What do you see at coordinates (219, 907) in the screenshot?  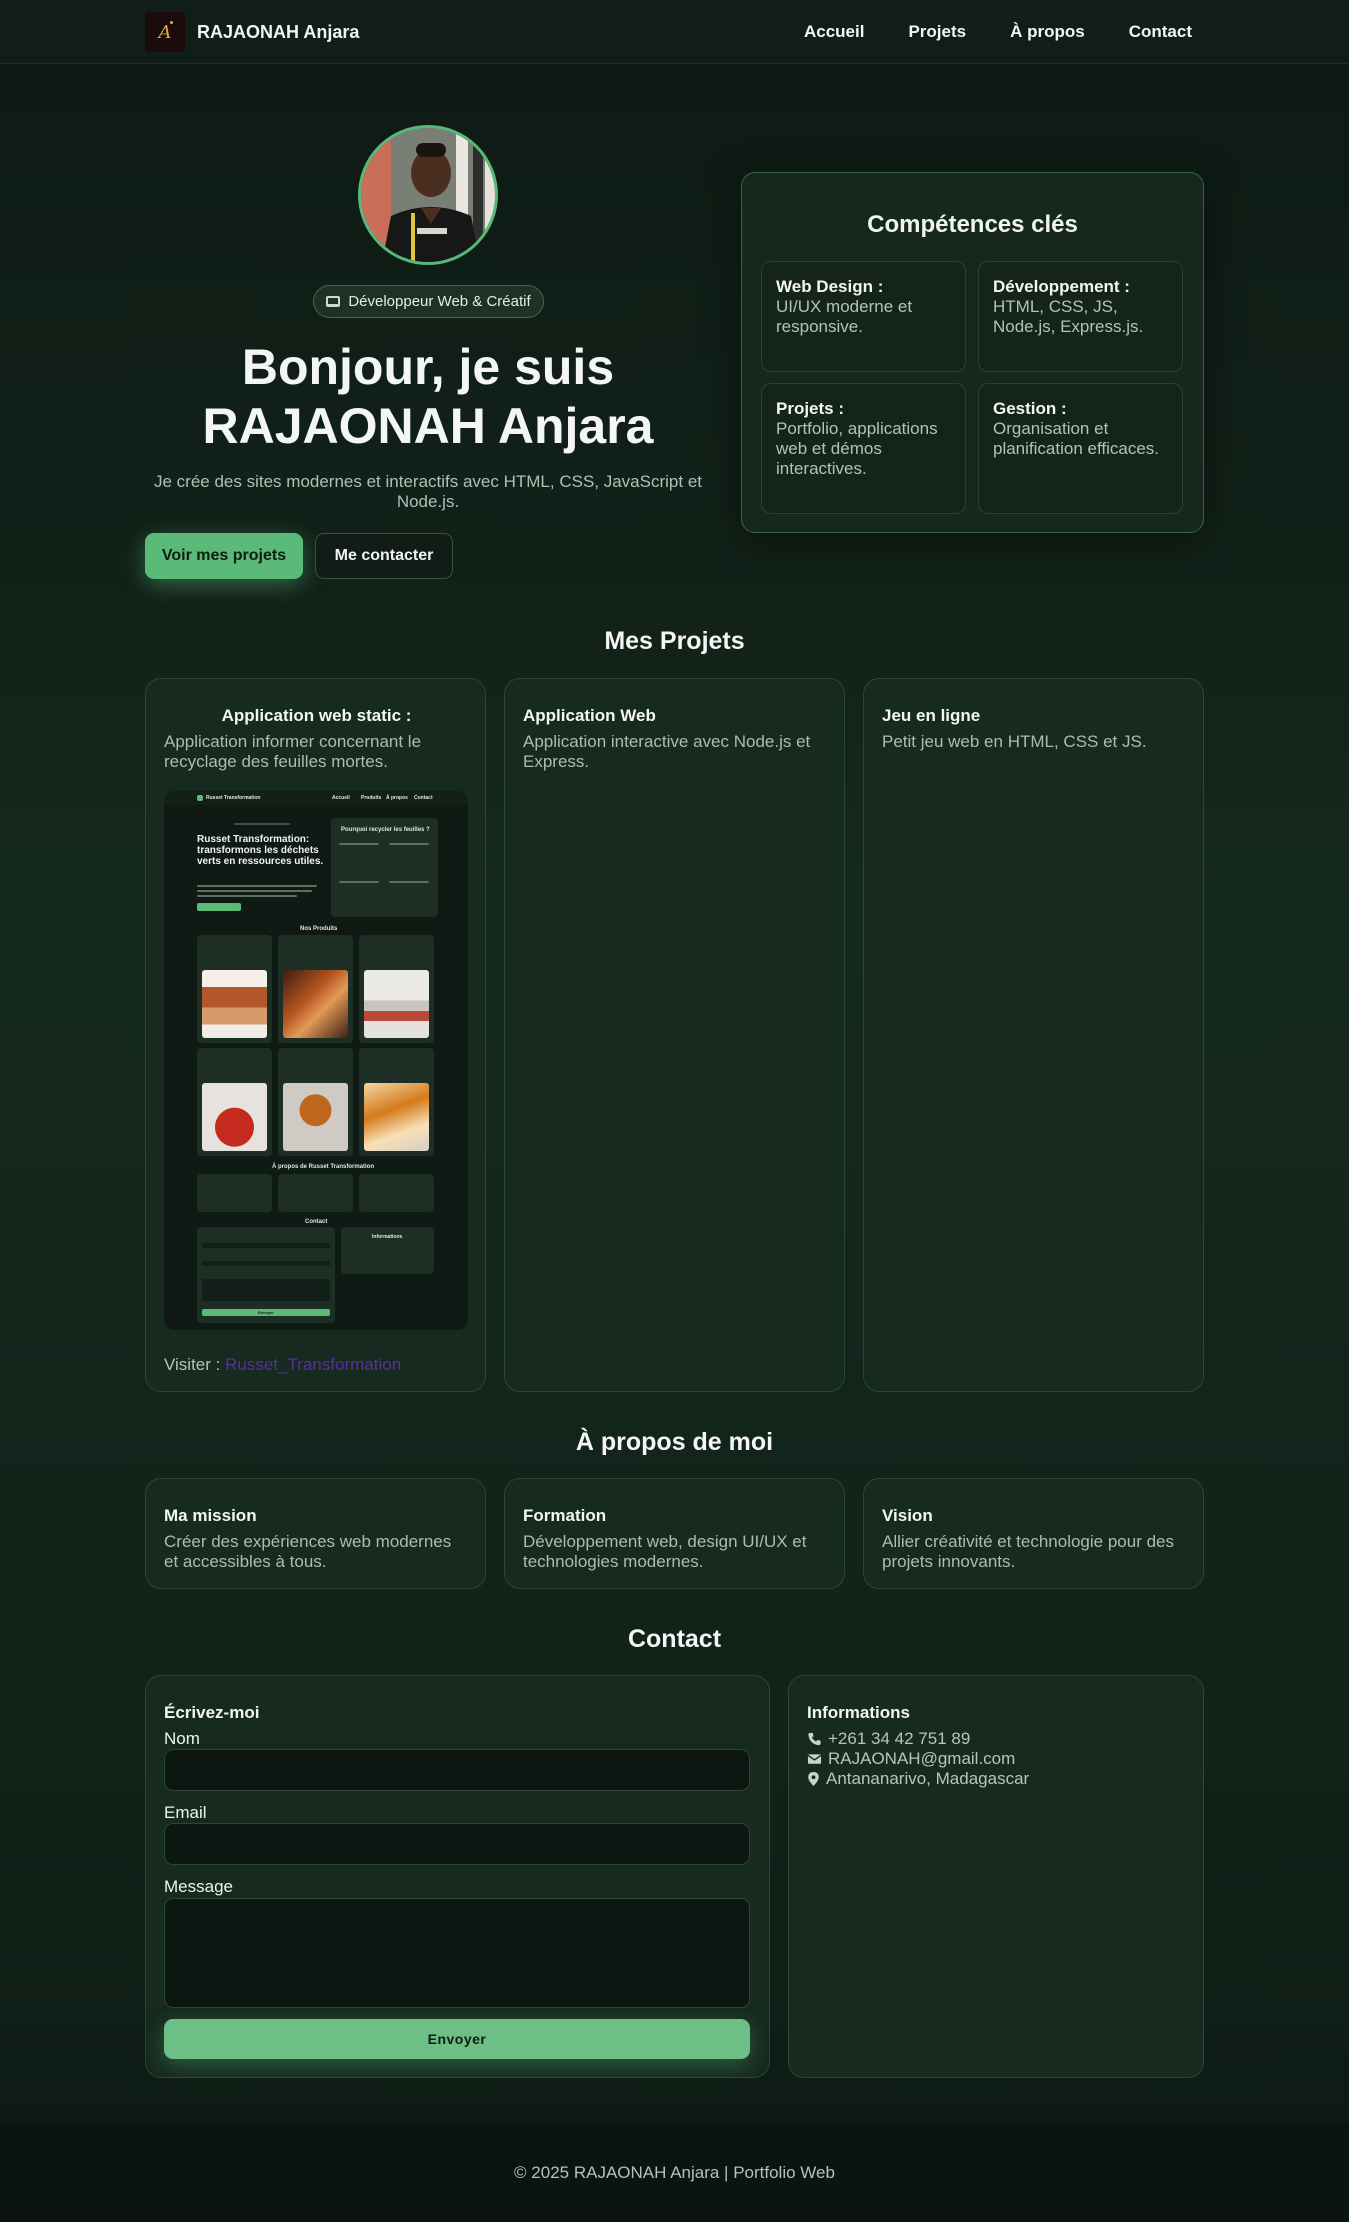 I see `preview-button` at bounding box center [219, 907].